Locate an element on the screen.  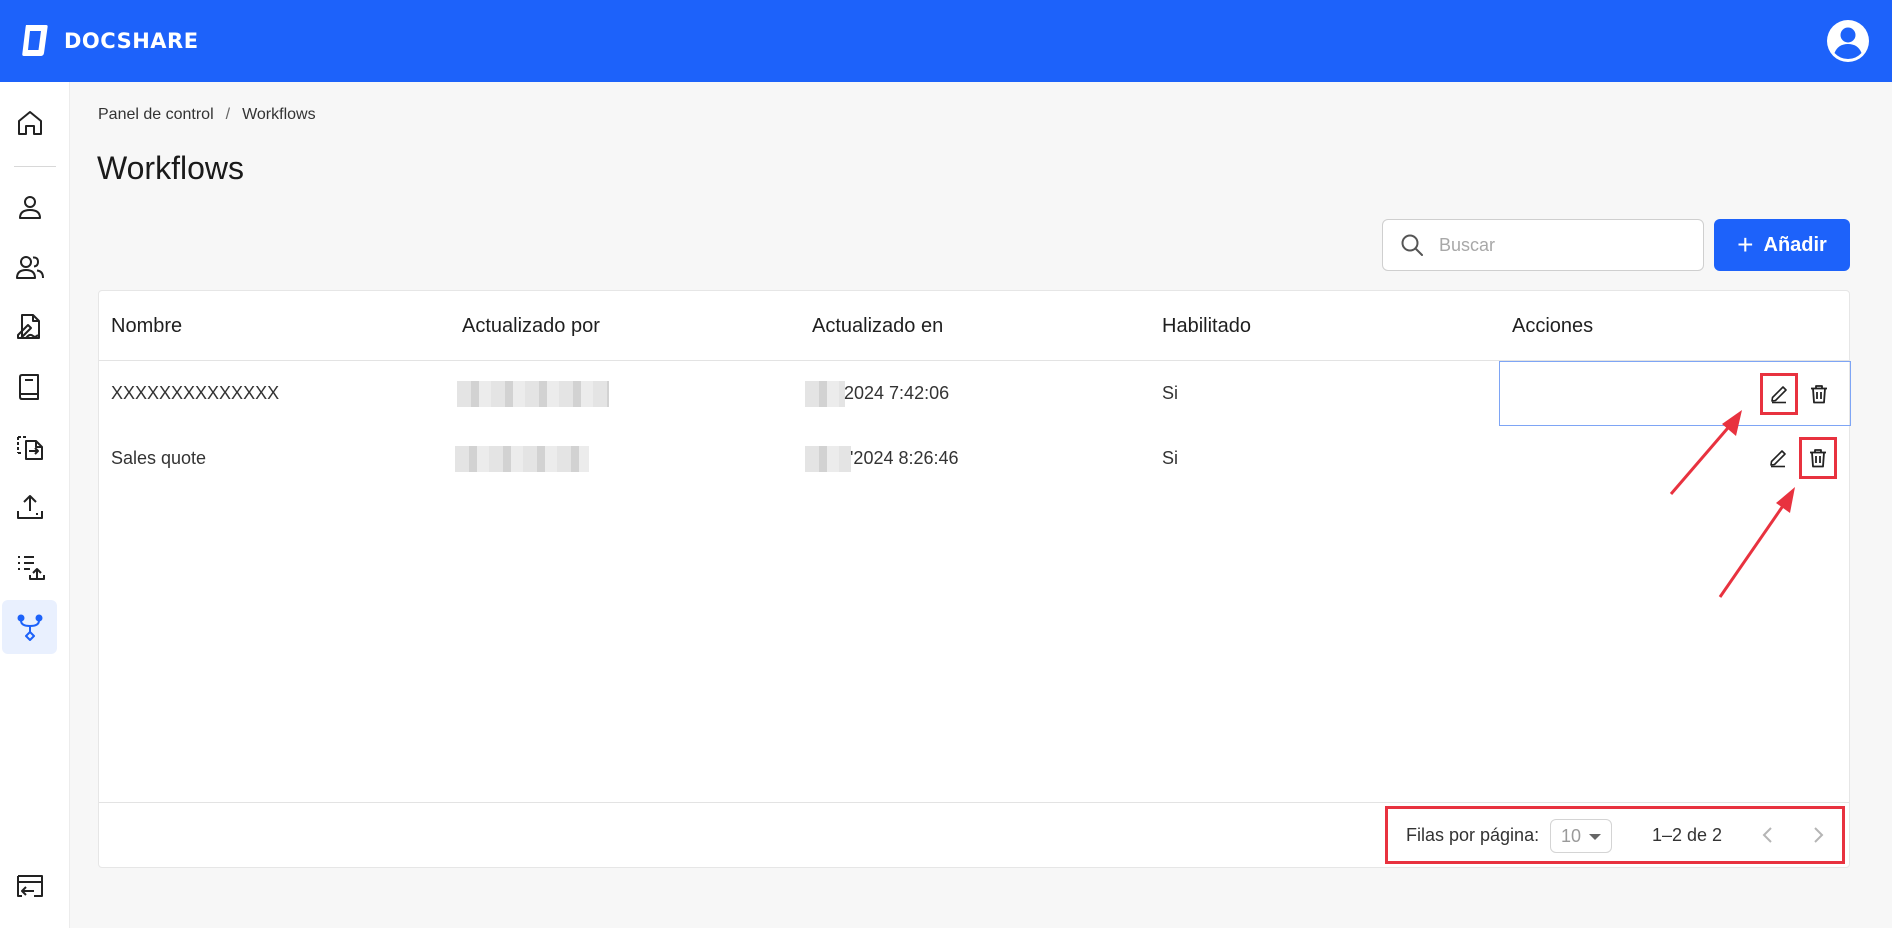
upload-icon is located at coordinates (29, 507).